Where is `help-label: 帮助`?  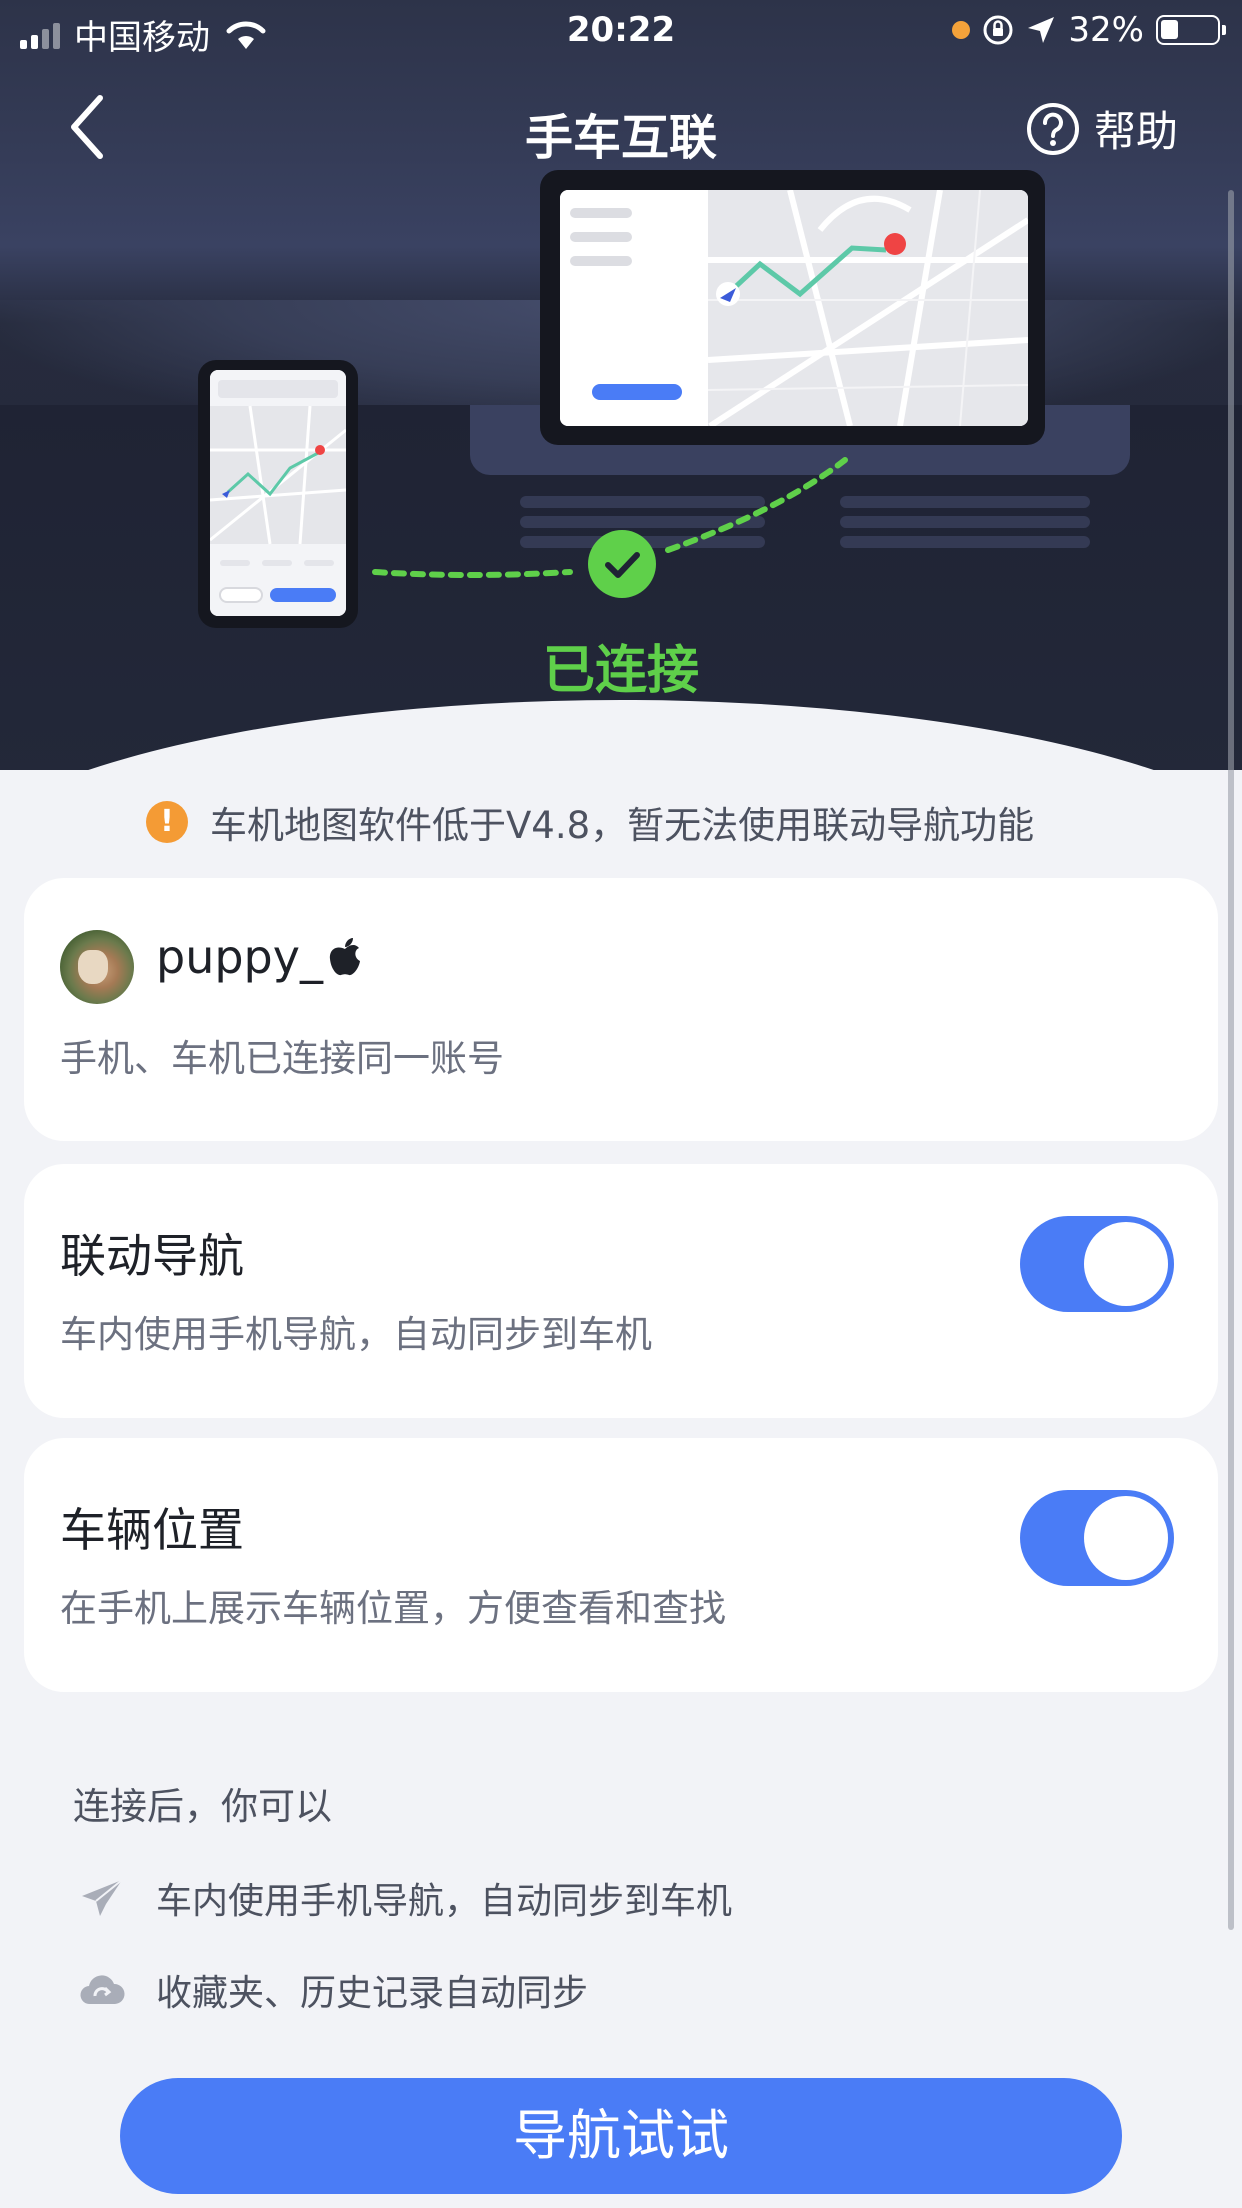 help-label: 帮助 is located at coordinates (1135, 131).